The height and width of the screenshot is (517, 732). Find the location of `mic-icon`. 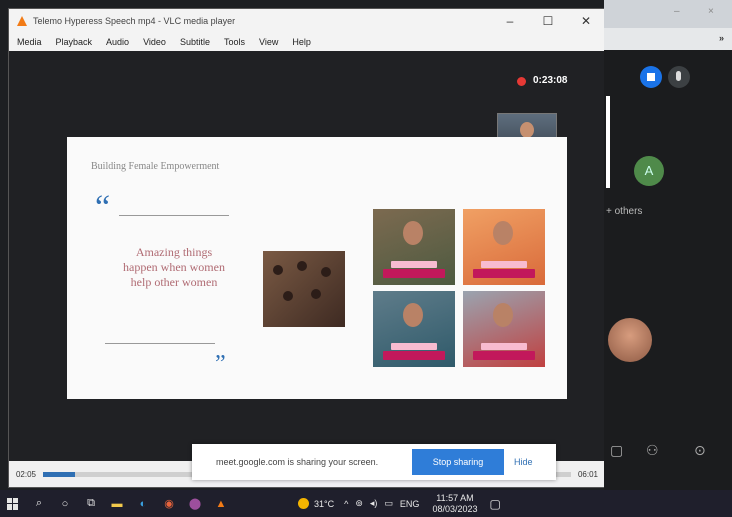

mic-icon is located at coordinates (679, 77).